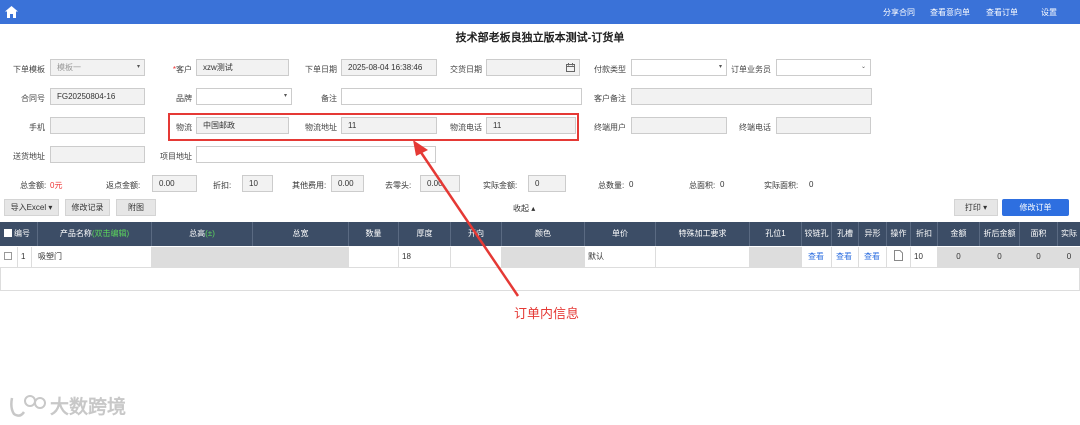 The image size is (1080, 425). What do you see at coordinates (468, 222) in the screenshot?
I see `annotation-arrow-line` at bounding box center [468, 222].